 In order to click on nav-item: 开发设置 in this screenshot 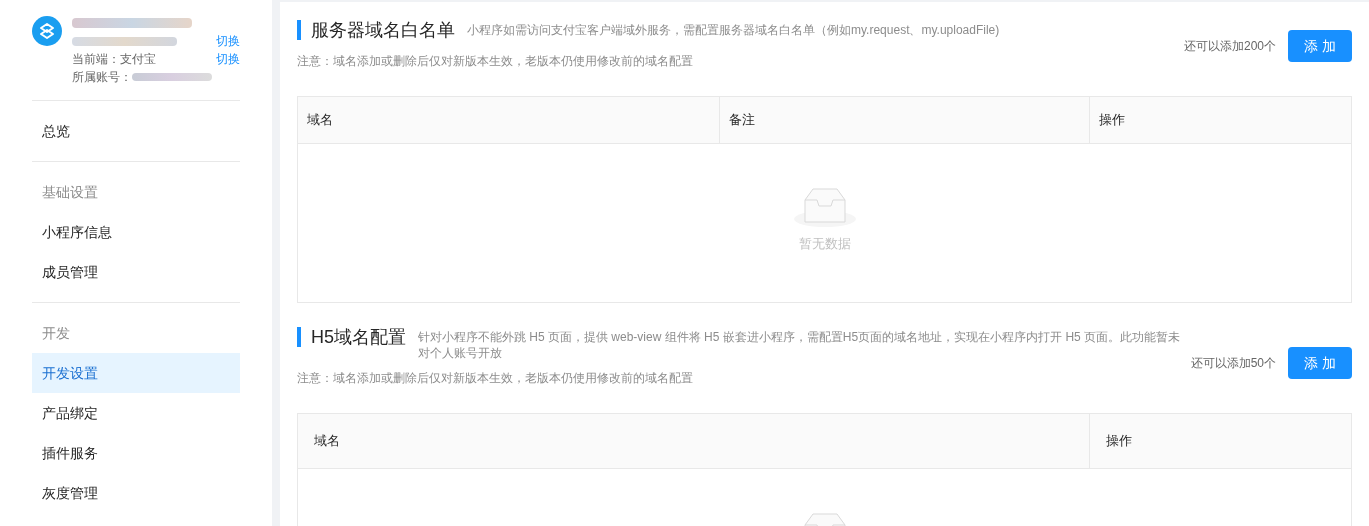, I will do `click(136, 373)`.